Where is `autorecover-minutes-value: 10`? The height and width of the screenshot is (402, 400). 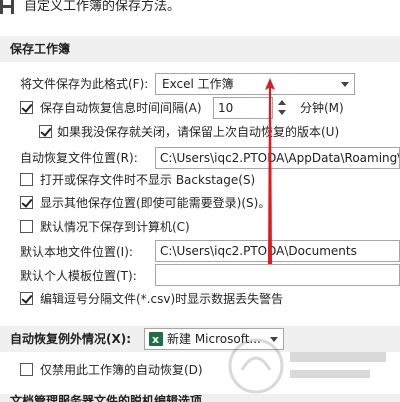
autorecover-minutes-value: 10 is located at coordinates (226, 108).